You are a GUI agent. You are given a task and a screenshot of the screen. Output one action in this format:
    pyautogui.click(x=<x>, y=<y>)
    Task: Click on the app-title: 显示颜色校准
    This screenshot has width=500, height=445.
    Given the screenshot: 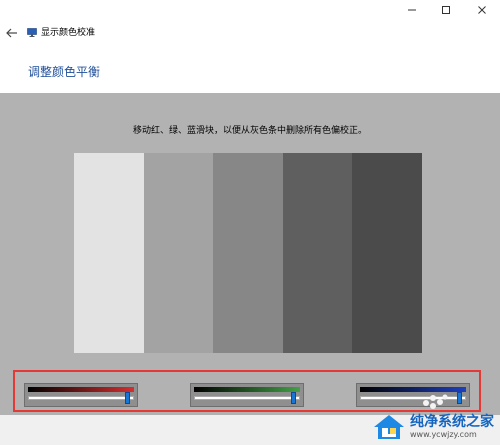 What is the action you would take?
    pyautogui.click(x=68, y=33)
    